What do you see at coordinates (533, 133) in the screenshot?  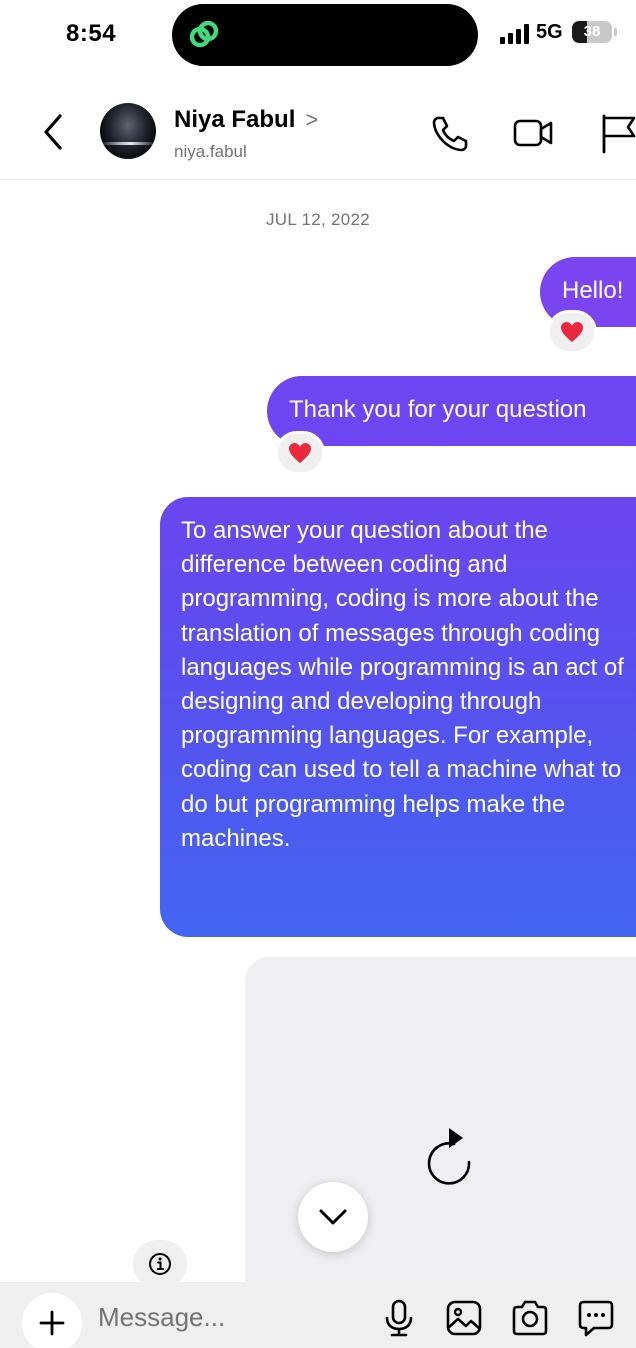 I see `video-camera-icon` at bounding box center [533, 133].